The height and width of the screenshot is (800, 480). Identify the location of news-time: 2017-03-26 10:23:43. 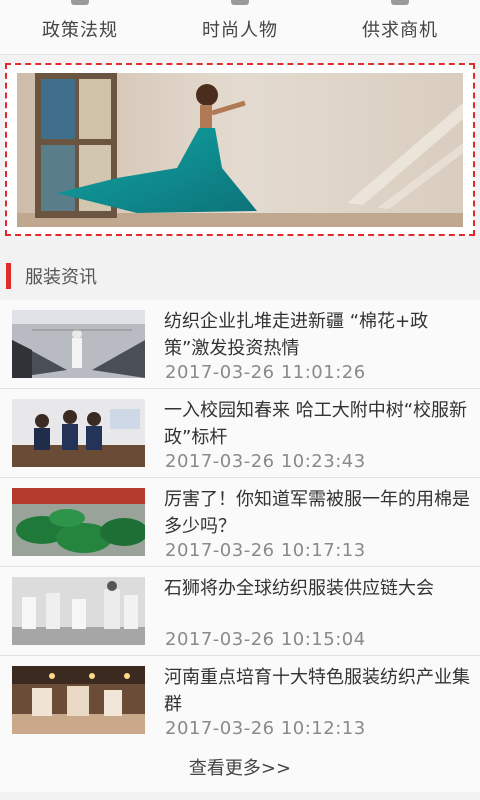
(265, 461).